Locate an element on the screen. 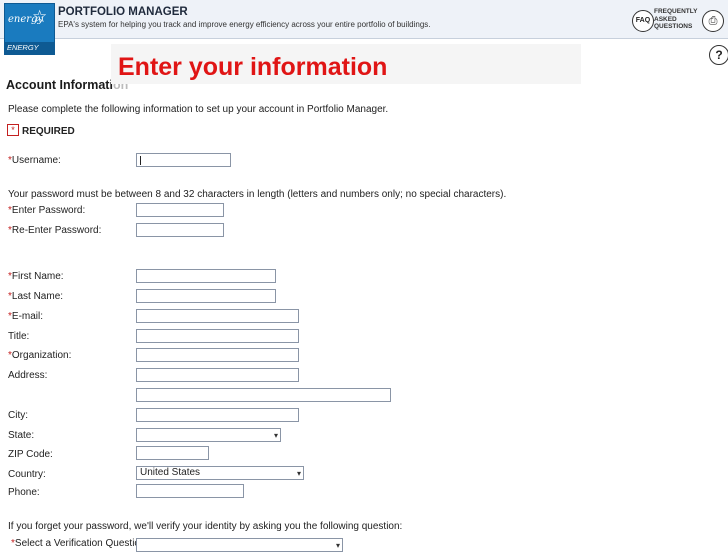 The image size is (728, 552). verification-question-label-text: Select a Verification Question: is located at coordinates (81, 543).